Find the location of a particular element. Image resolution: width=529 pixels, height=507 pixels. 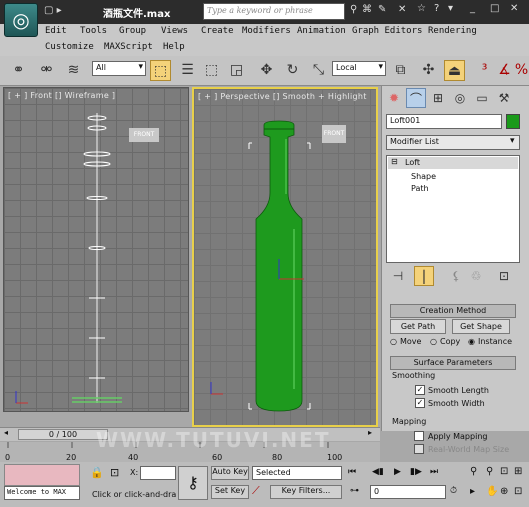

menu-edit: Edit is located at coordinates (56, 31).